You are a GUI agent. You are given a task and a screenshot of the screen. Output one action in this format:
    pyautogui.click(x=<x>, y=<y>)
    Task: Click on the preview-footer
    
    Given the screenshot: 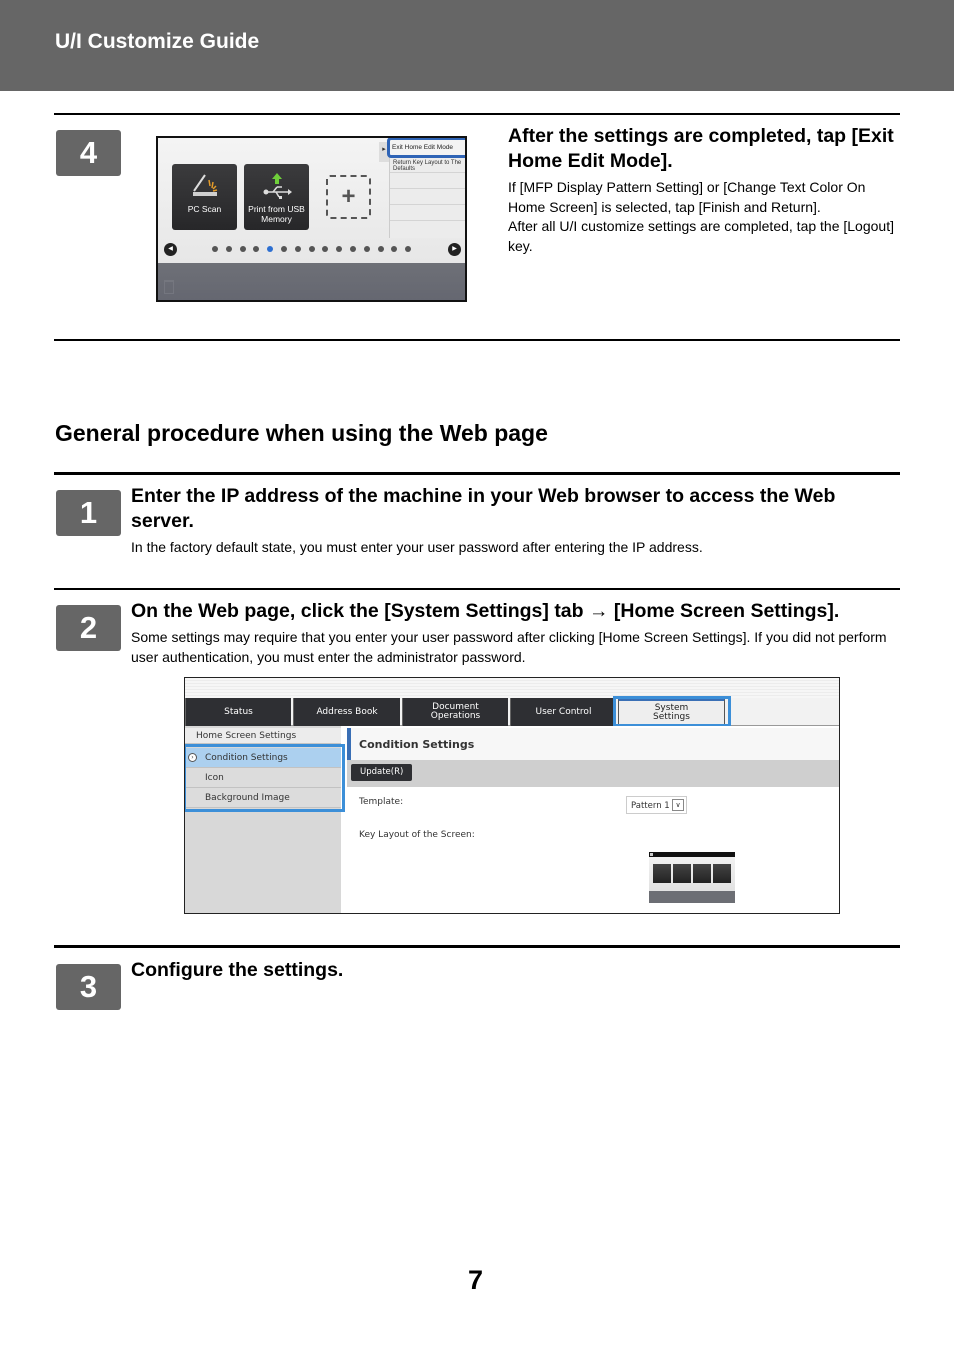 What is the action you would take?
    pyautogui.click(x=692, y=897)
    